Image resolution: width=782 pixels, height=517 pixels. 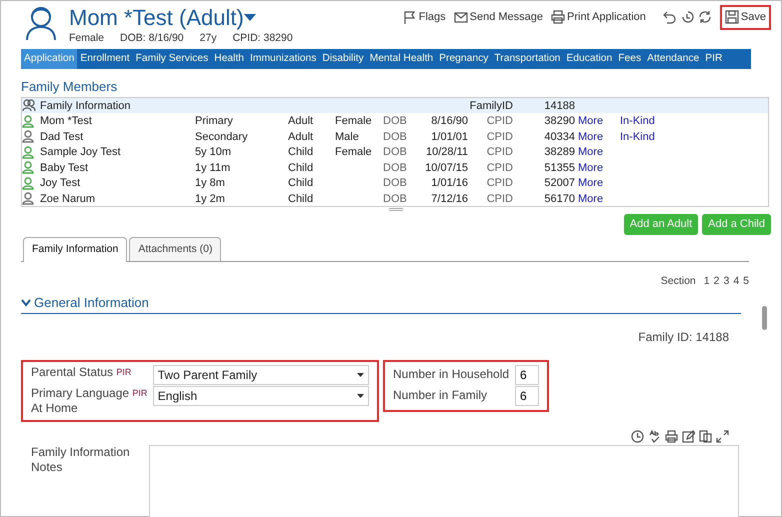 What do you see at coordinates (637, 436) in the screenshot?
I see `clock-icon` at bounding box center [637, 436].